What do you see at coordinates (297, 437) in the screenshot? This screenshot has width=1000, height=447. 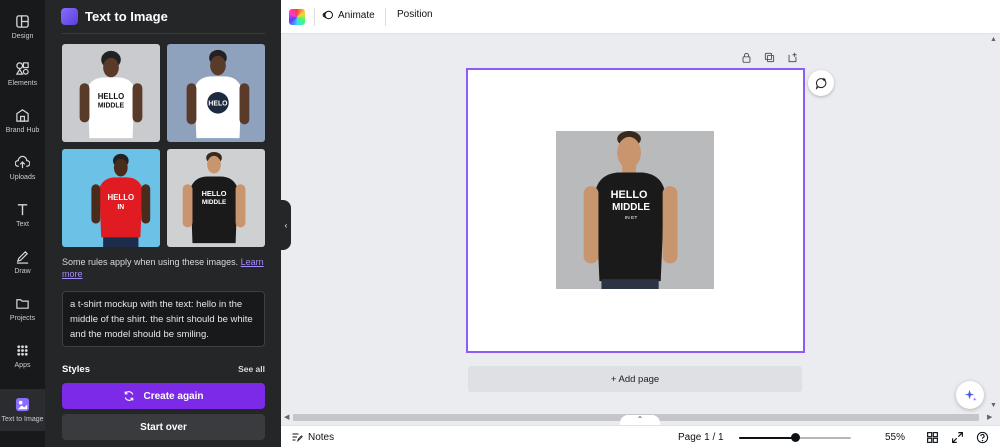 I see `notes-icon` at bounding box center [297, 437].